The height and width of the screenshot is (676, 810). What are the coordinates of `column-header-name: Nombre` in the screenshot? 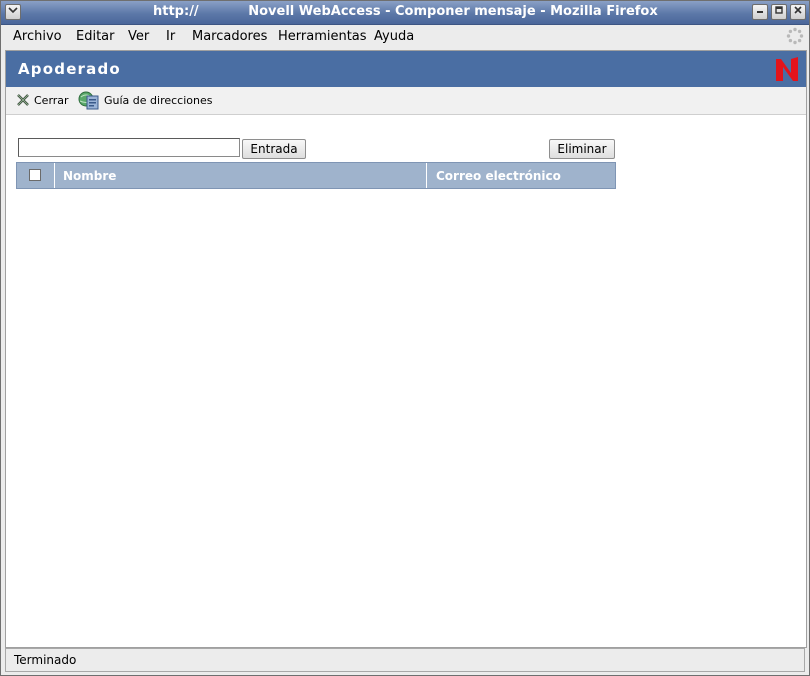 It's located at (241, 175).